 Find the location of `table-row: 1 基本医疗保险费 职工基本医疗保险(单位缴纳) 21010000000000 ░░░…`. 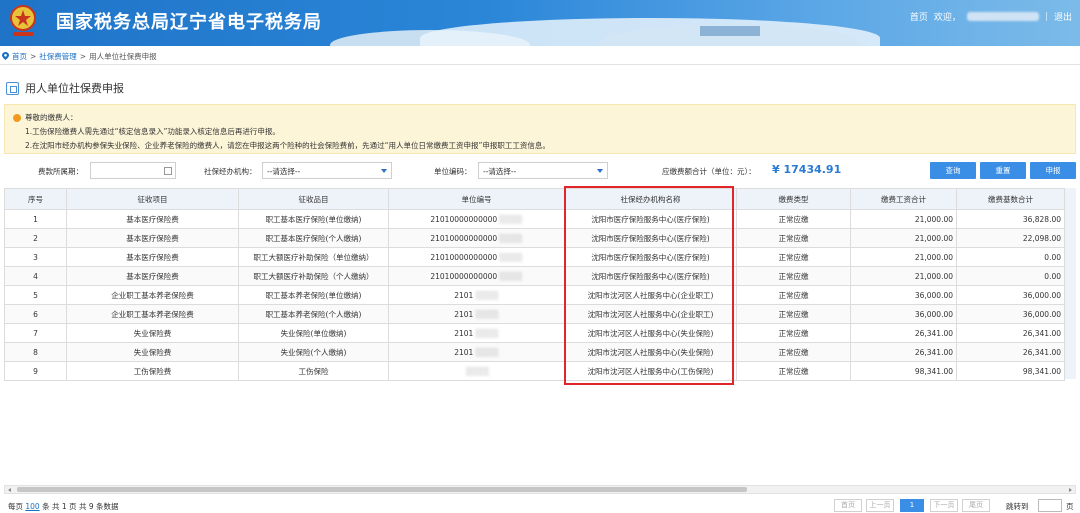

table-row: 1 基本医疗保险费 职工基本医疗保险(单位缴纳) 21010000000000 ░░░… is located at coordinates (534, 219).